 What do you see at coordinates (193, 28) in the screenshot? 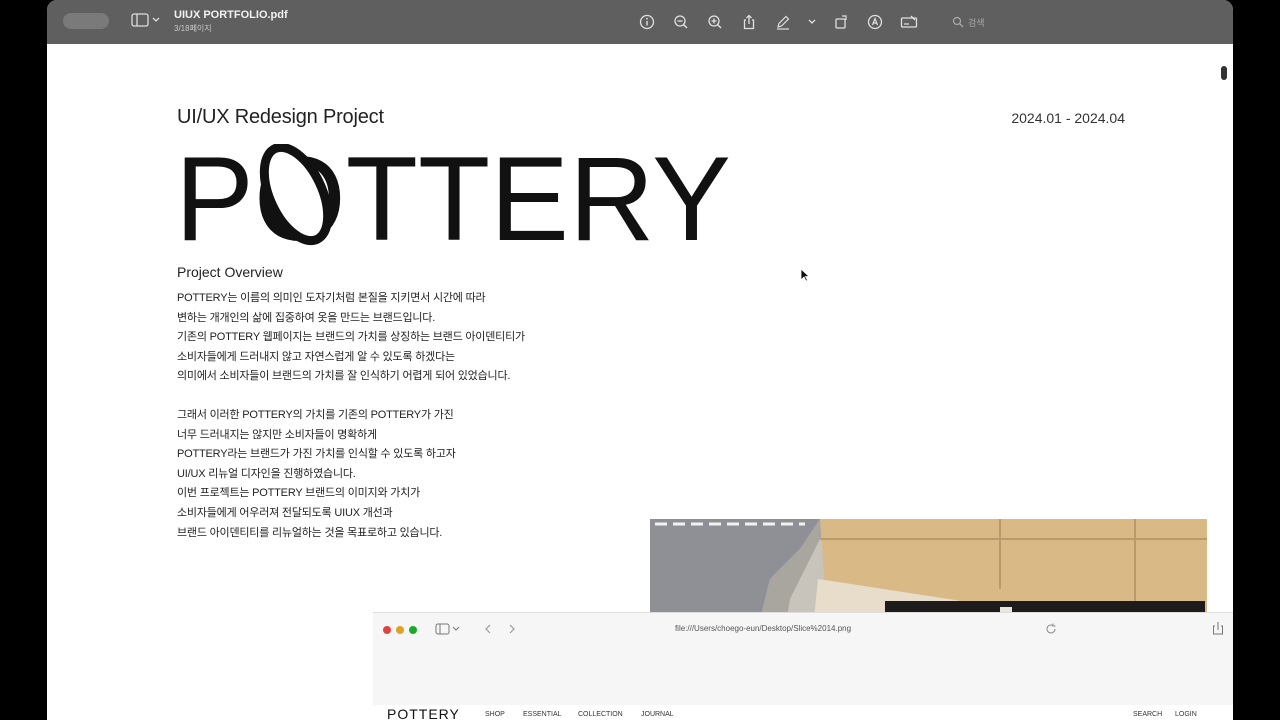
I see `page-indicator: 3/18페이지` at bounding box center [193, 28].